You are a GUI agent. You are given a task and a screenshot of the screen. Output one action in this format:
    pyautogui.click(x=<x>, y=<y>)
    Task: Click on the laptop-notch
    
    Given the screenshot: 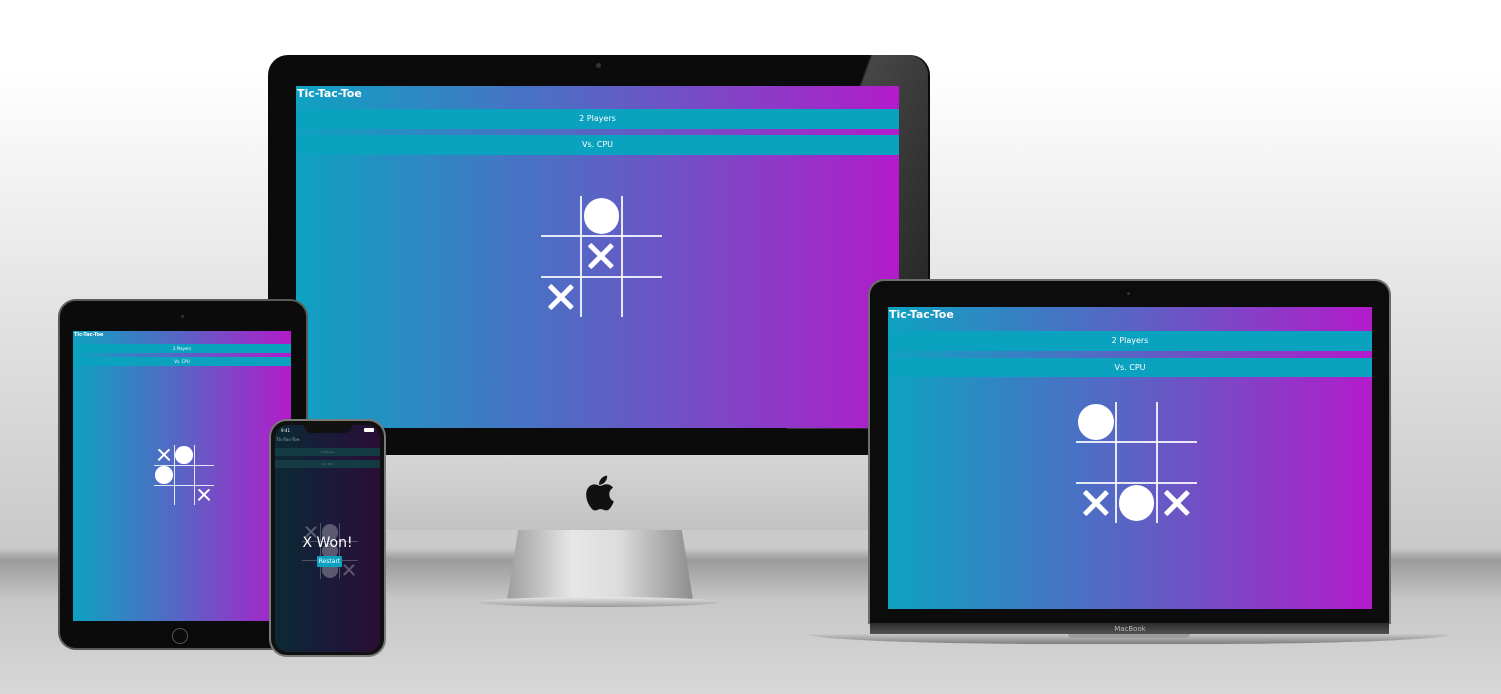 What is the action you would take?
    pyautogui.click(x=1129, y=636)
    